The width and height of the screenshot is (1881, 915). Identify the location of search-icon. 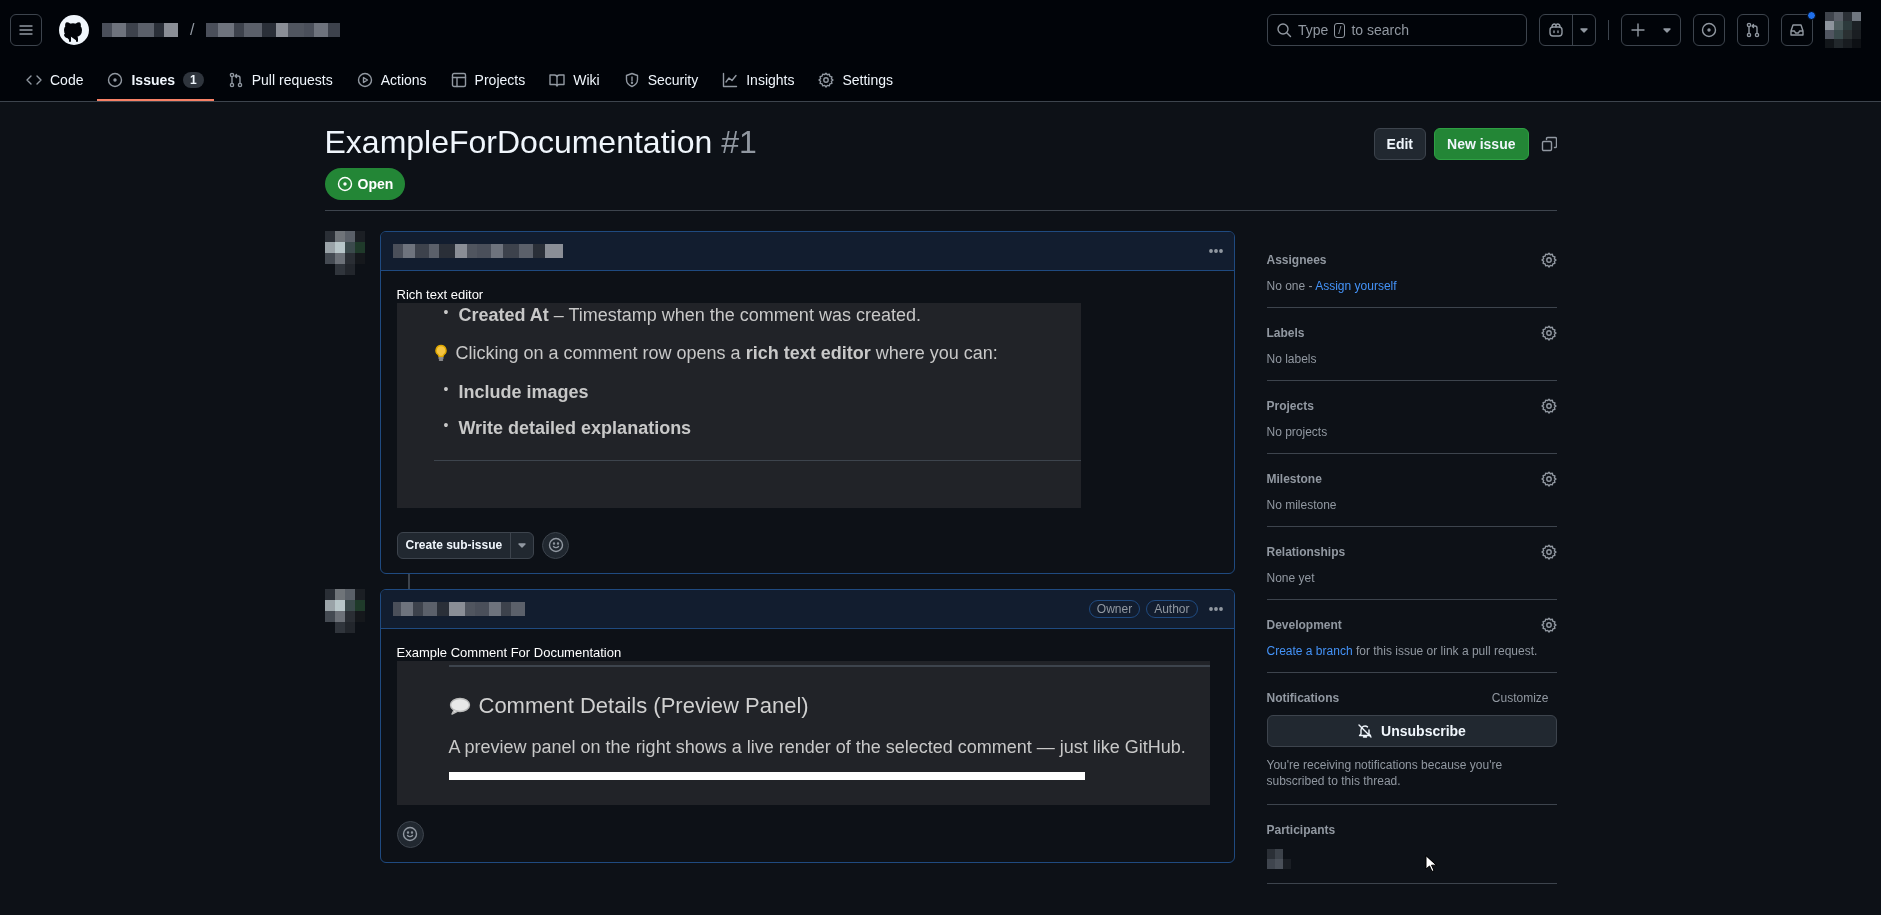
(1284, 30).